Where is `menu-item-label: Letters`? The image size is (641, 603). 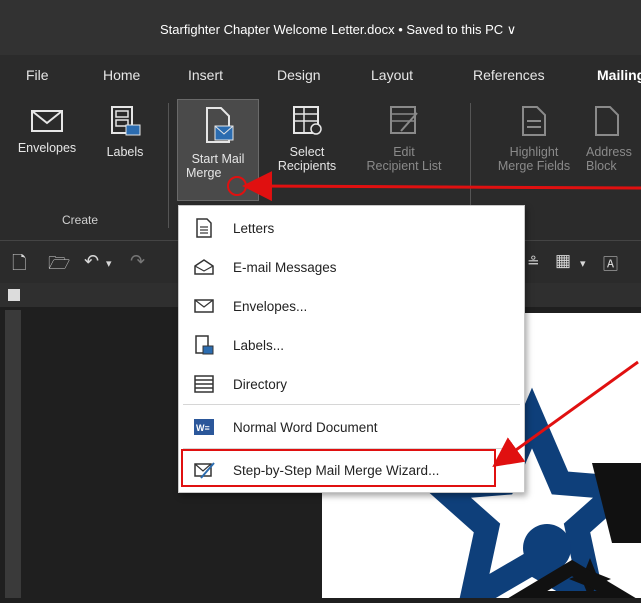
menu-item-label: Letters is located at coordinates (254, 228).